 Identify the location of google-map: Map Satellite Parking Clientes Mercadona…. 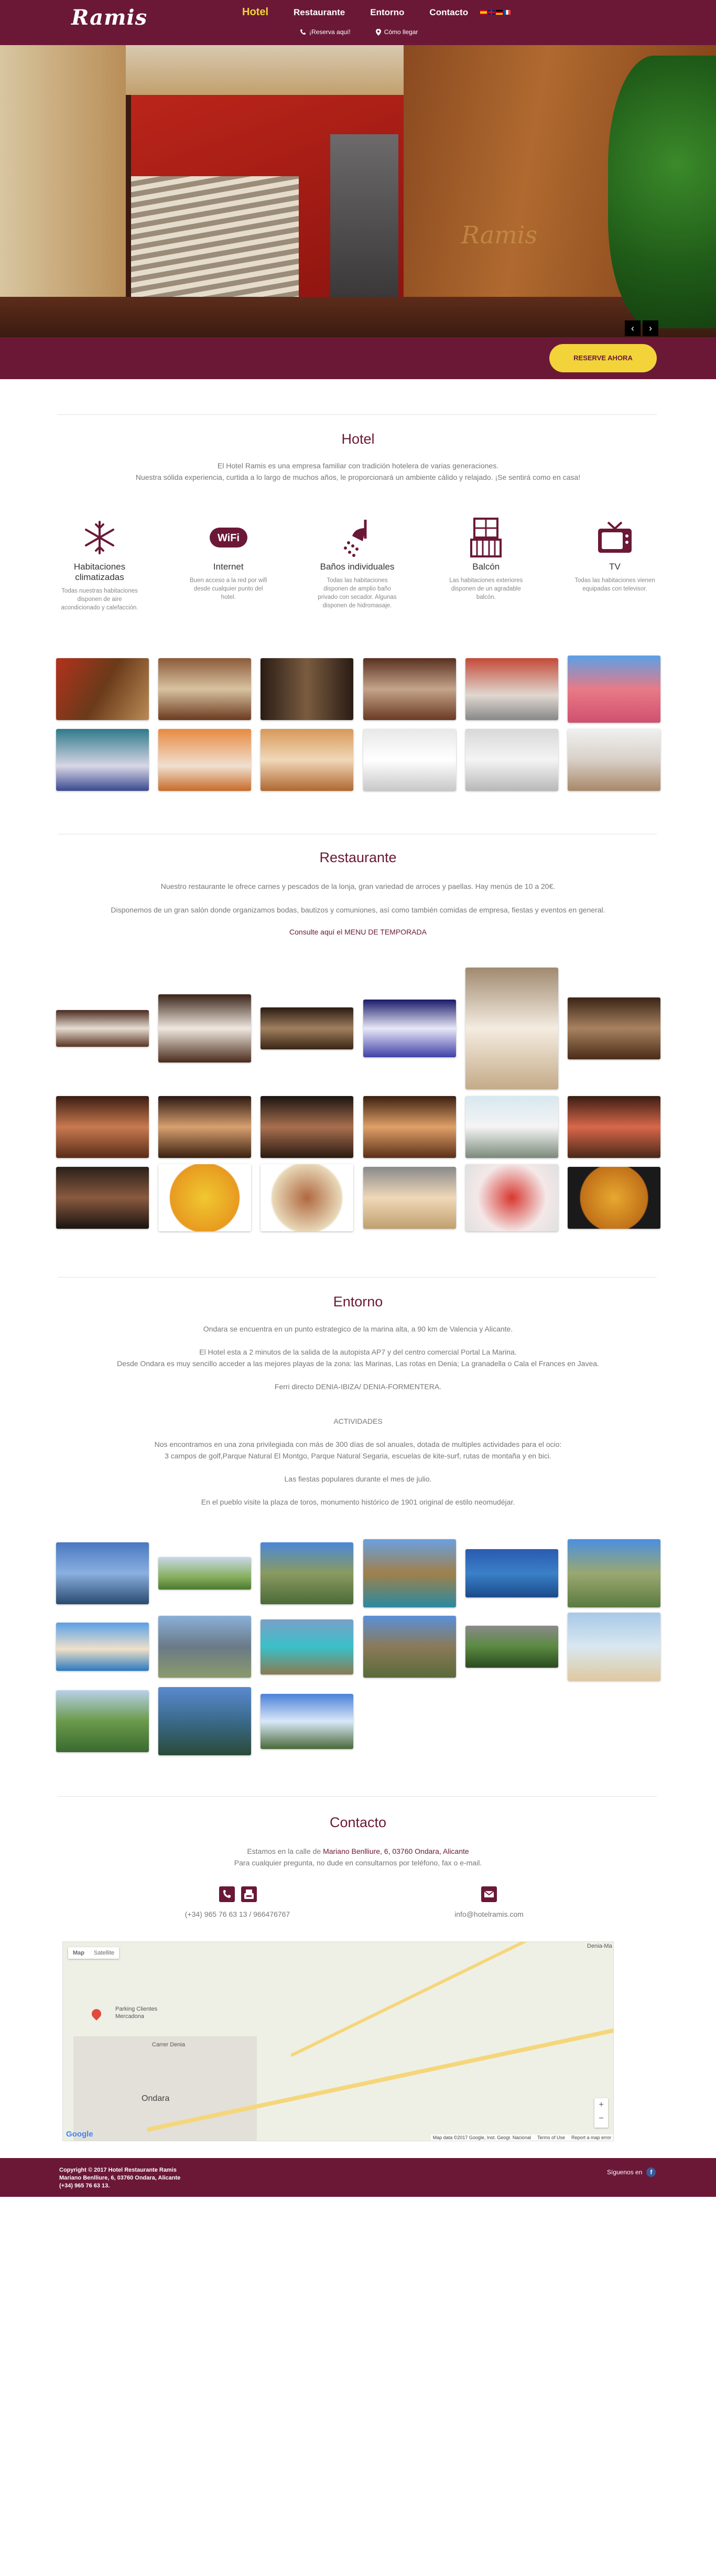
(338, 2041).